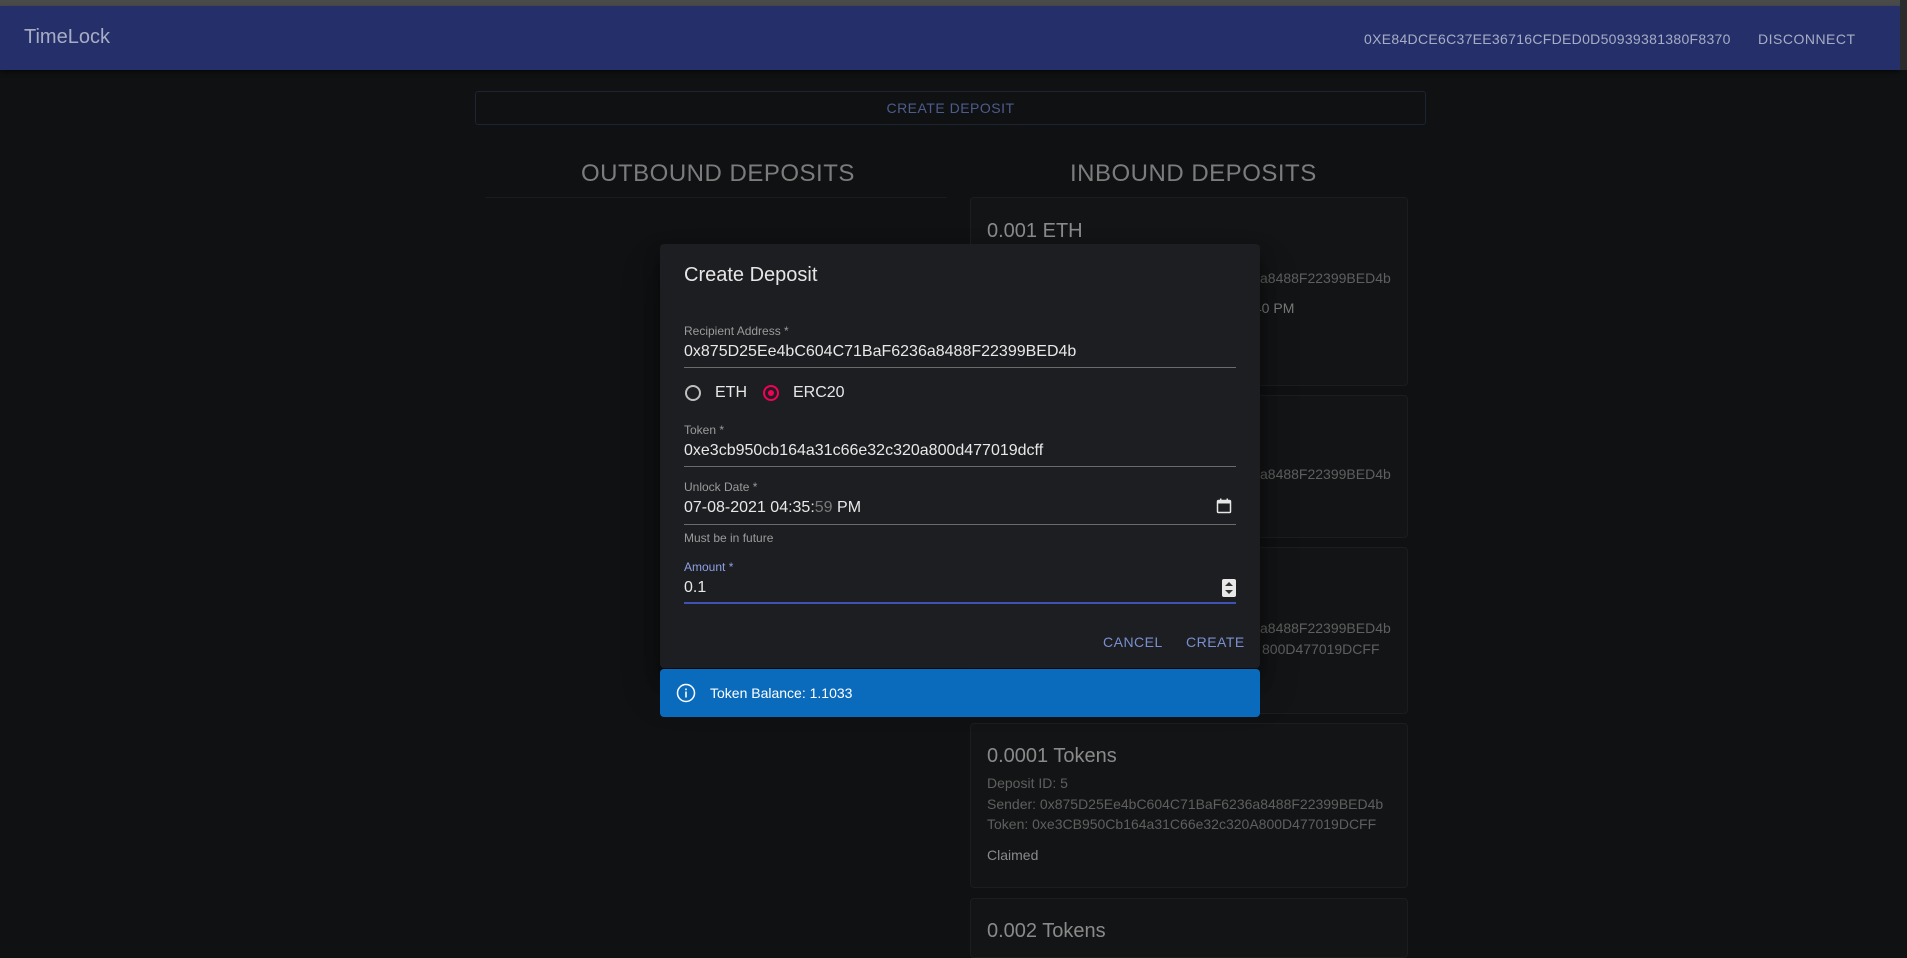  Describe the element at coordinates (1133, 642) in the screenshot. I see `cancel-button: CANCEL` at that location.